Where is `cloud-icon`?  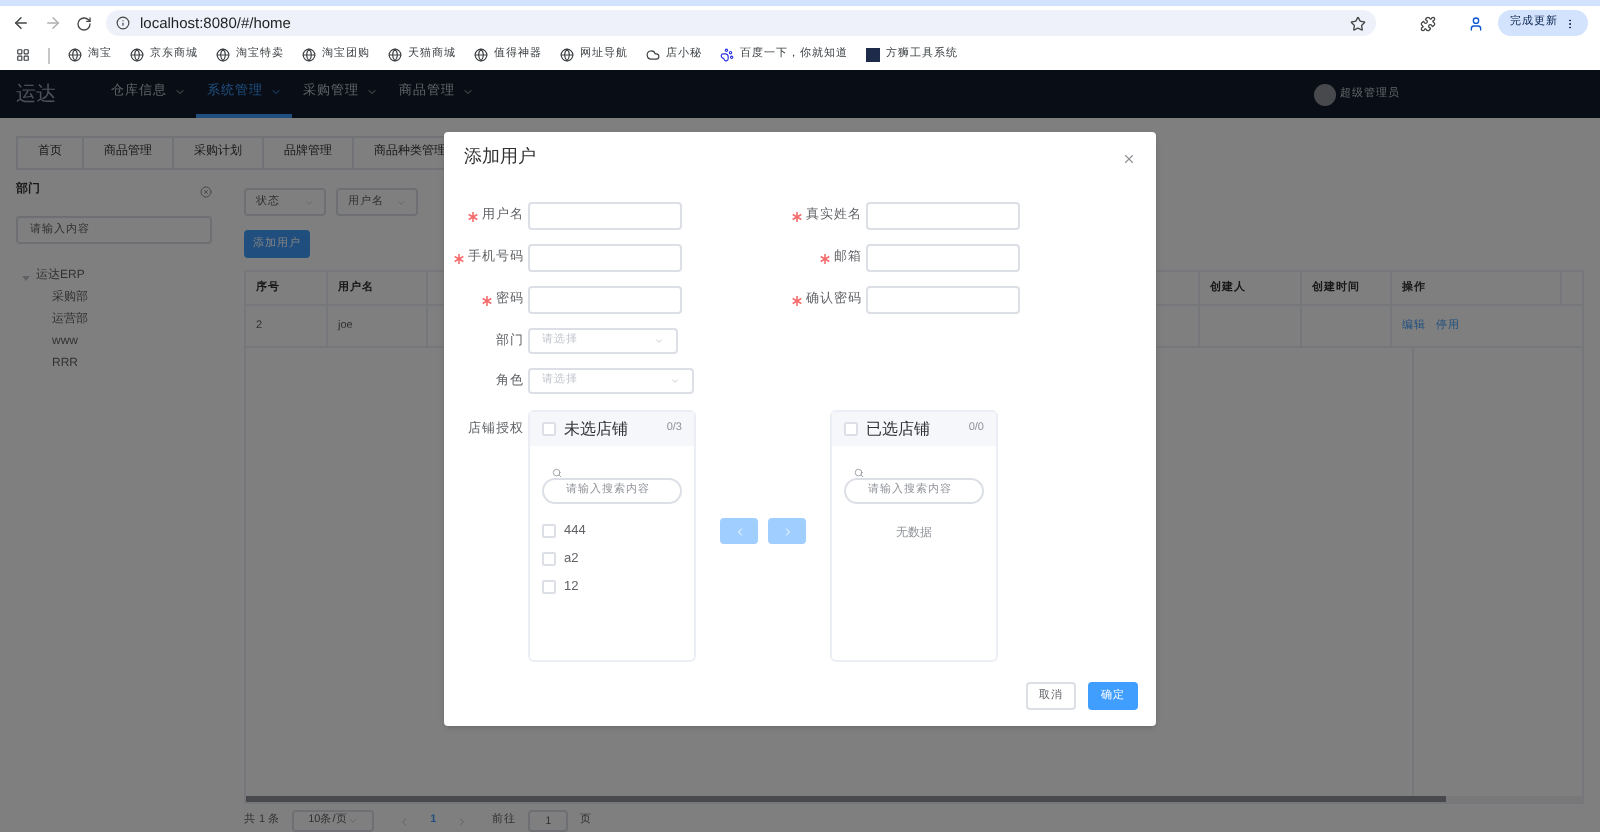 cloud-icon is located at coordinates (653, 55).